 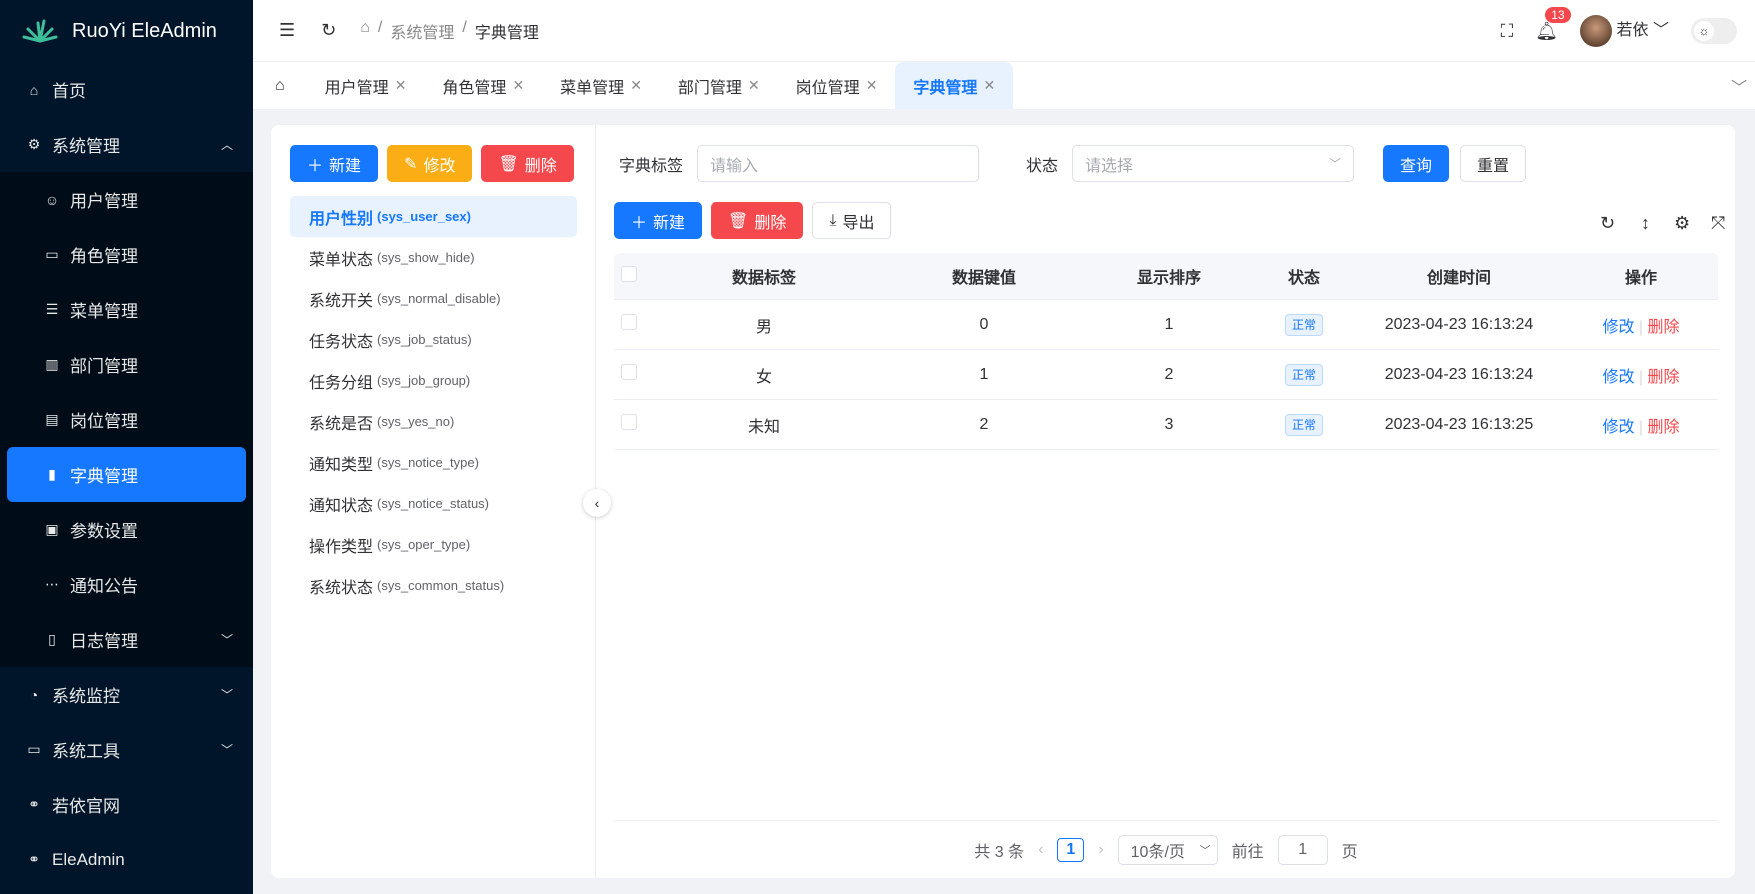 I want to click on sidebar-item-log: ▯ 日志管理 ﹀, so click(x=126, y=639).